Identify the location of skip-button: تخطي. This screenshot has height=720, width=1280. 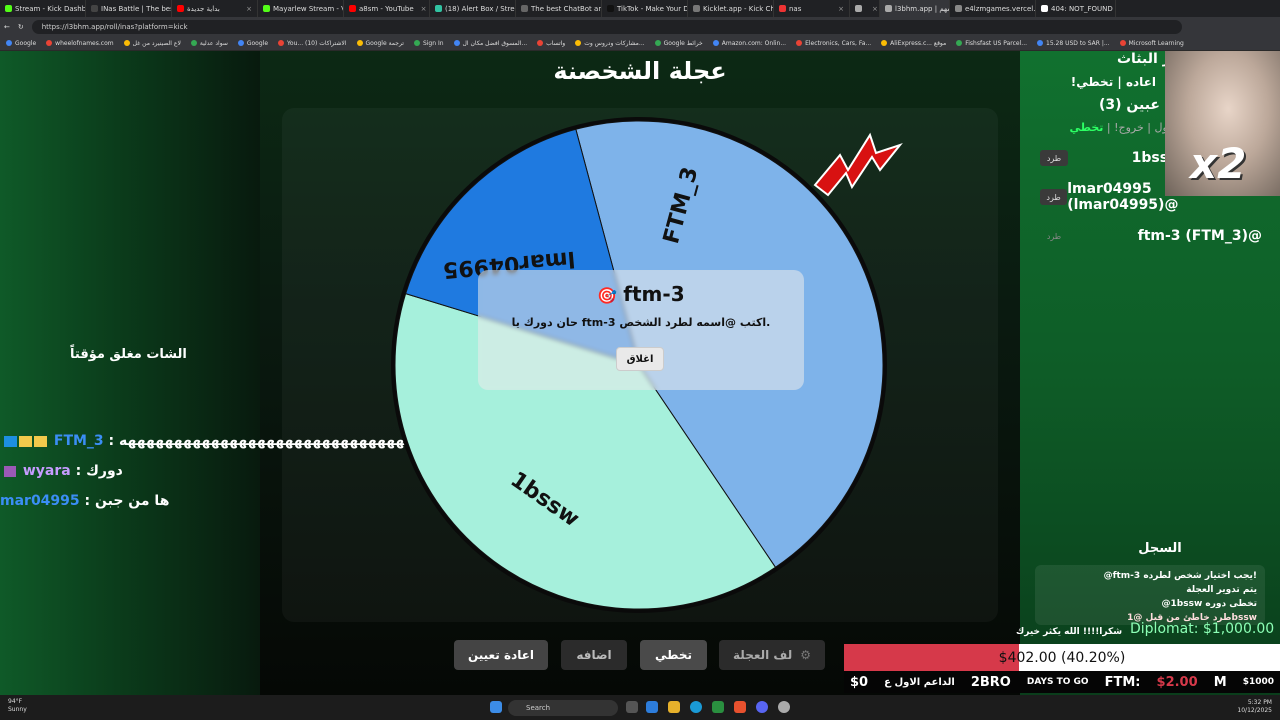
(673, 655).